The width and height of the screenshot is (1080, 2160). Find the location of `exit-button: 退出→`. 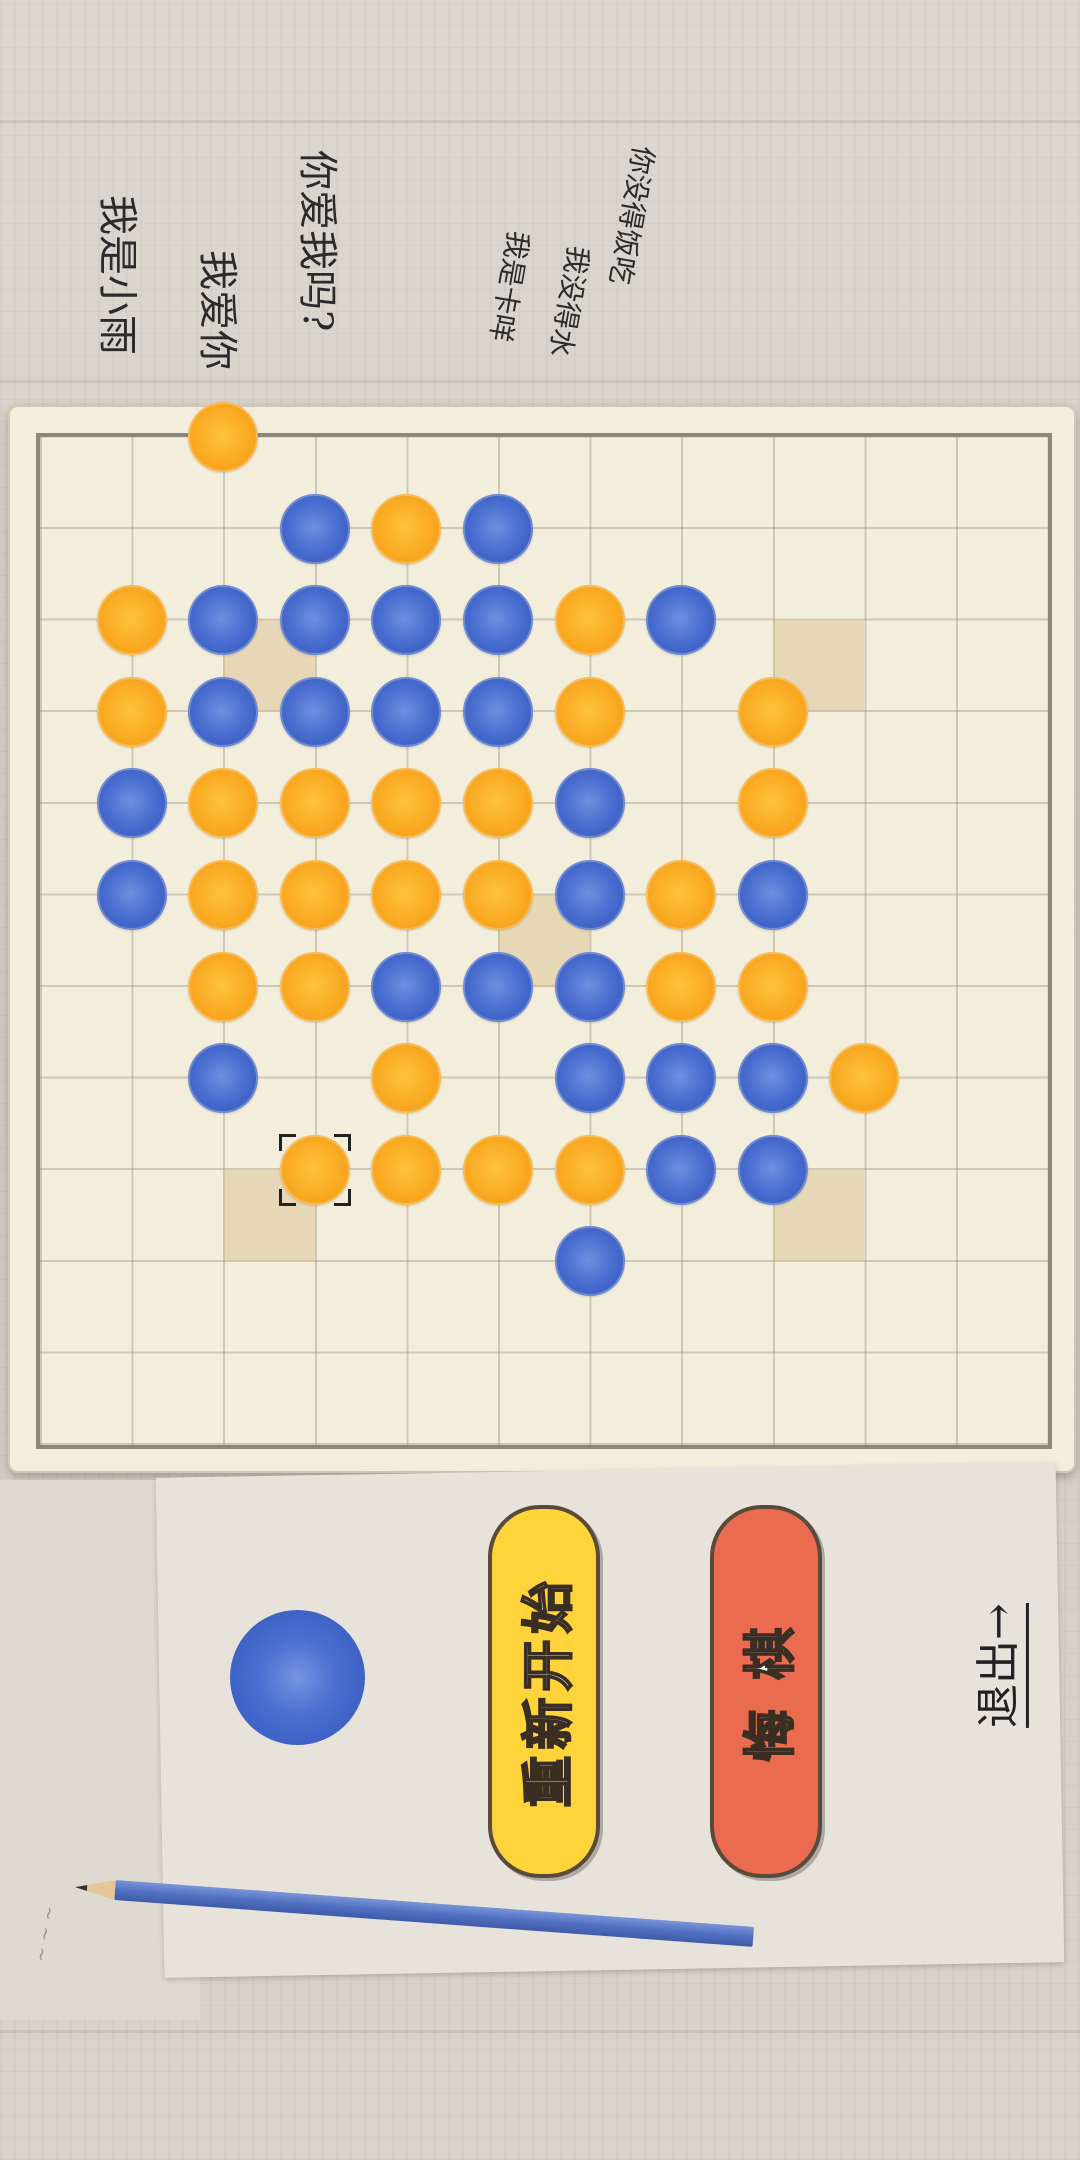

exit-button: 退出→ is located at coordinates (995, 1665).